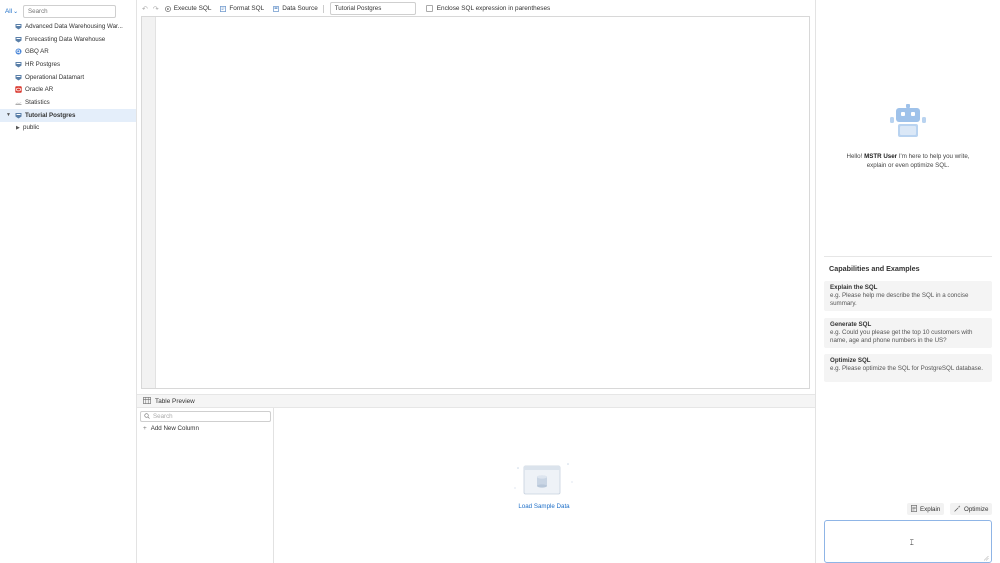 Image resolution: width=1000 pixels, height=563 pixels. What do you see at coordinates (68, 51) in the screenshot?
I see `sidebar-item-gbq-ar: GBQ AR` at bounding box center [68, 51].